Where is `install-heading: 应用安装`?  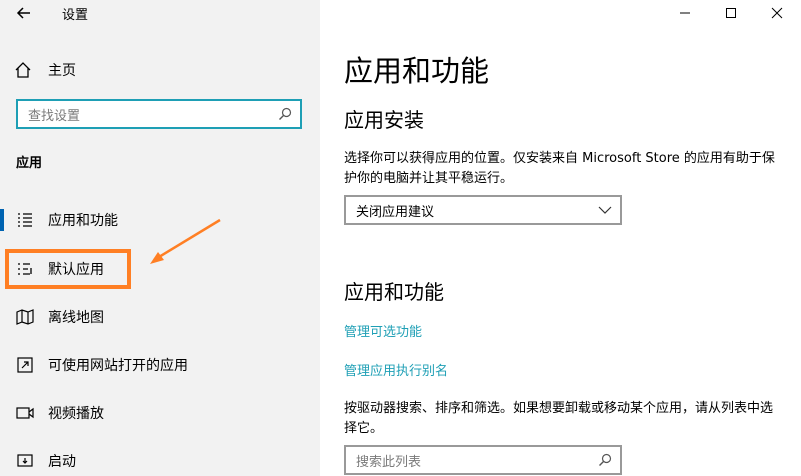
install-heading: 应用安装 is located at coordinates (384, 120).